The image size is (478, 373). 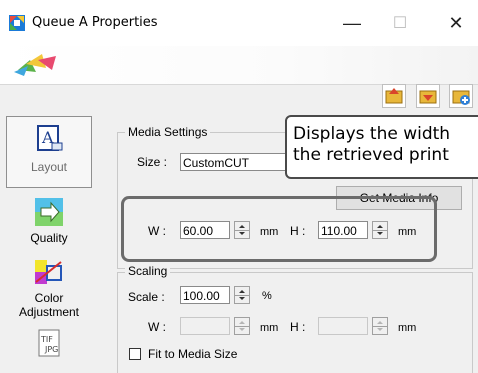 I want to click on sidebar-item-label: Color, so click(x=49, y=298).